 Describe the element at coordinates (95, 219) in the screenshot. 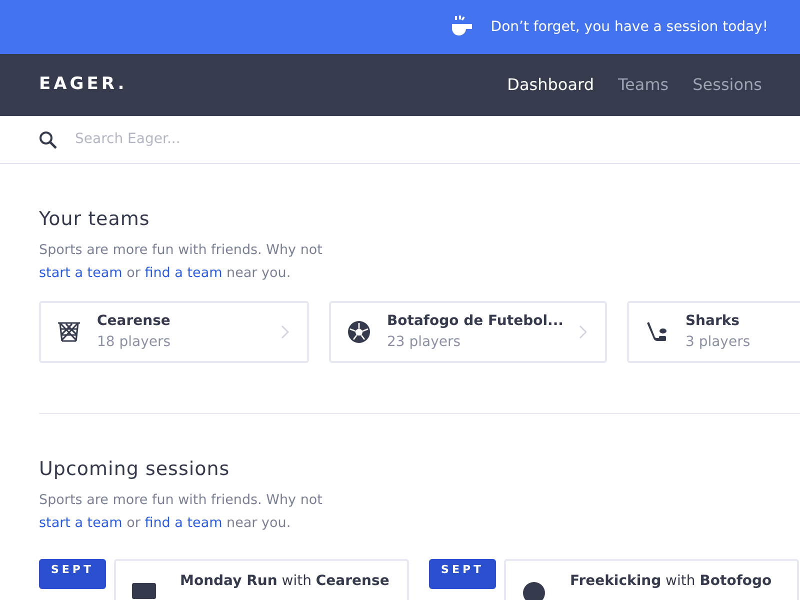

I see `section-title: Your teams` at that location.